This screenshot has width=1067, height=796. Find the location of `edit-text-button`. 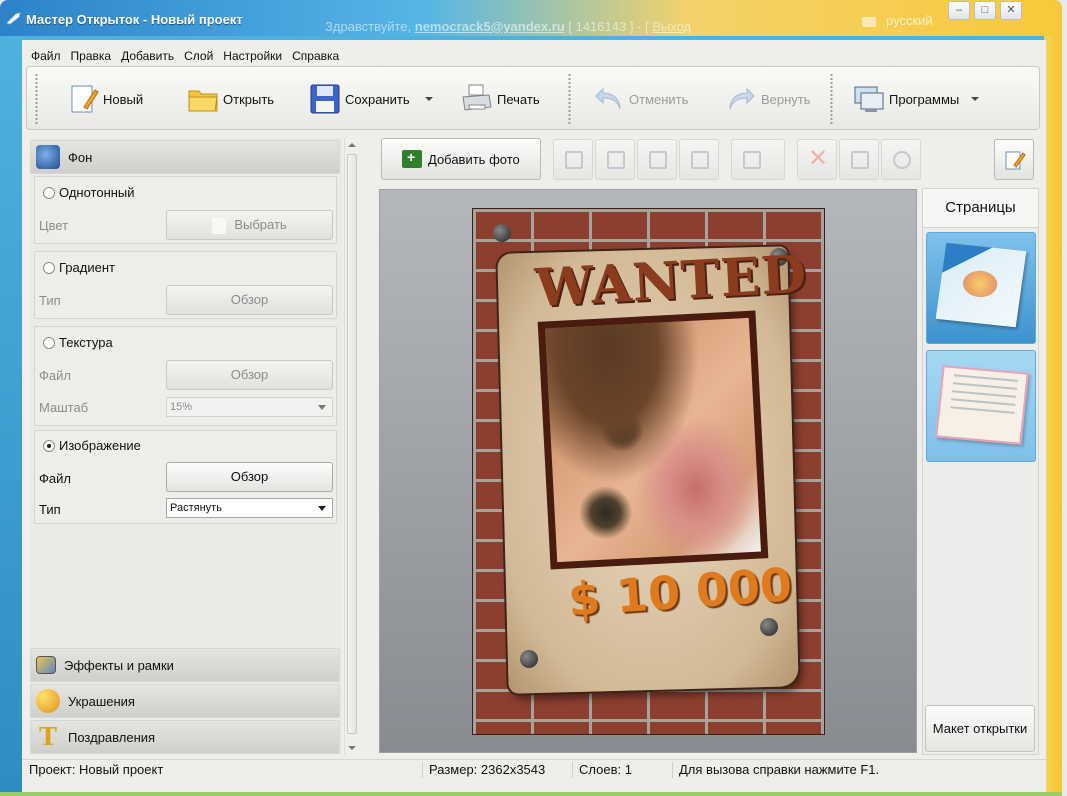

edit-text-button is located at coordinates (1014, 159).